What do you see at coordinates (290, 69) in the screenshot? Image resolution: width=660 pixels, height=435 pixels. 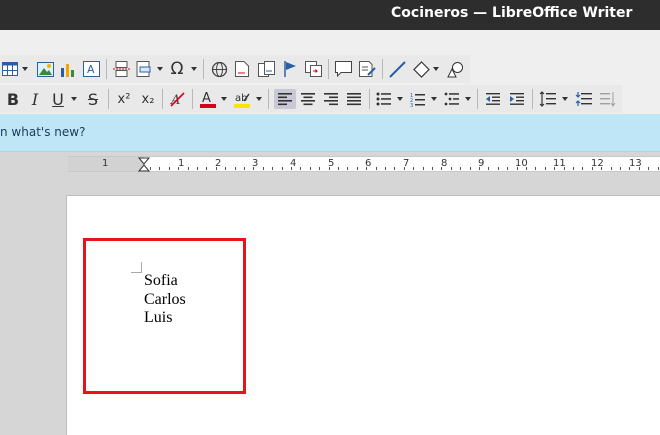 I see `bookmark-icon` at bounding box center [290, 69].